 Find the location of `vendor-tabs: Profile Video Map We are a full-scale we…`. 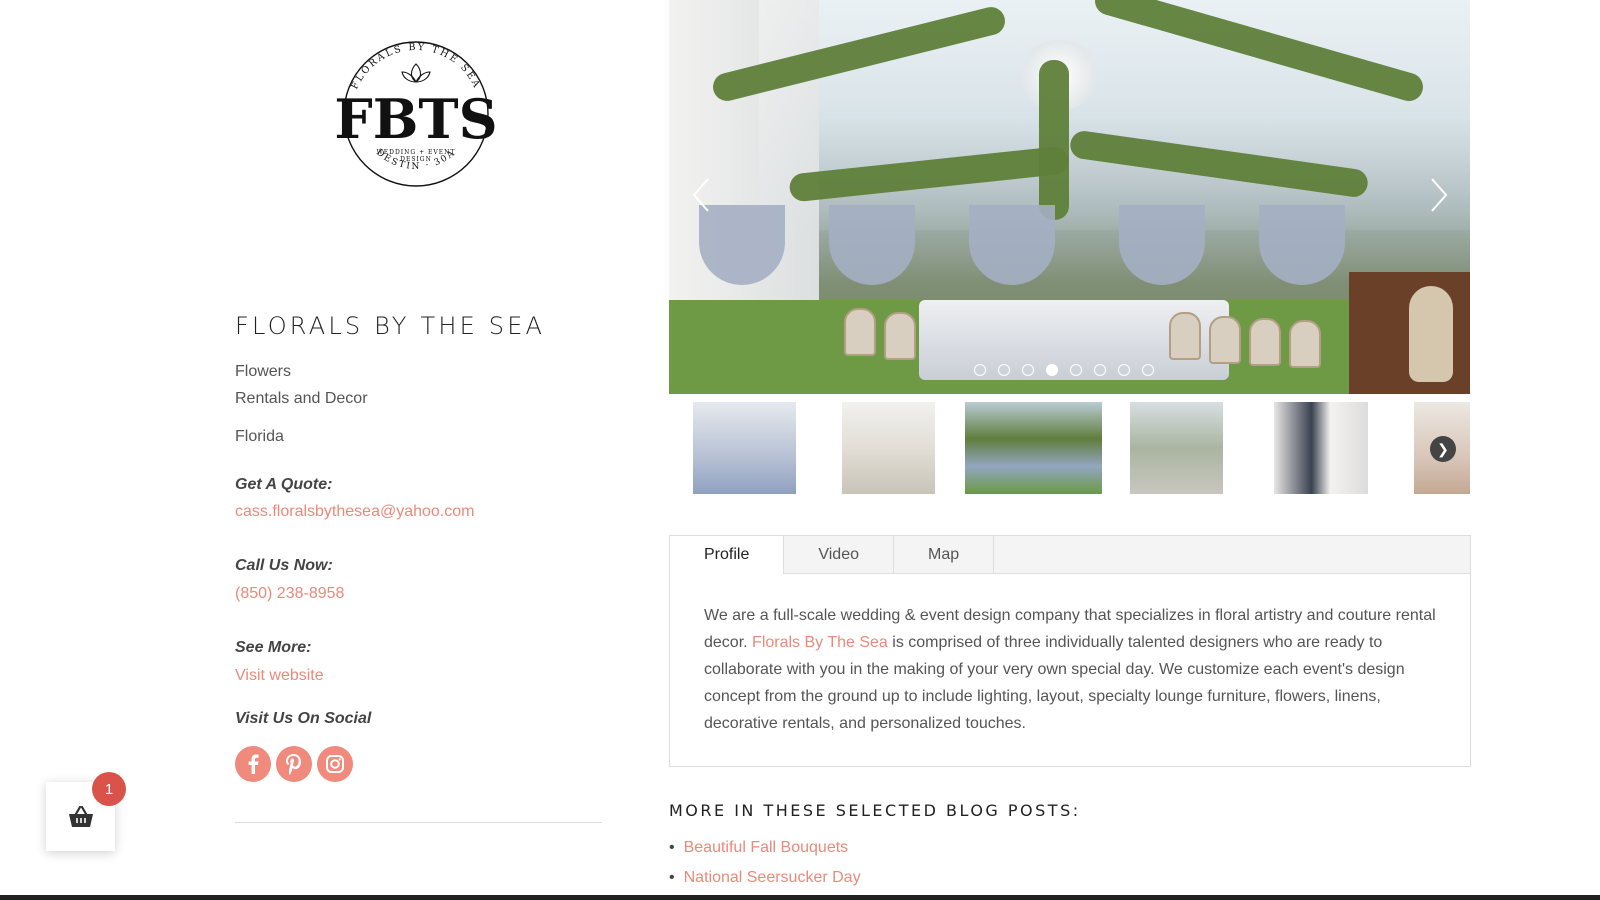

vendor-tabs: Profile Video Map We are a full-scale we… is located at coordinates (1070, 651).